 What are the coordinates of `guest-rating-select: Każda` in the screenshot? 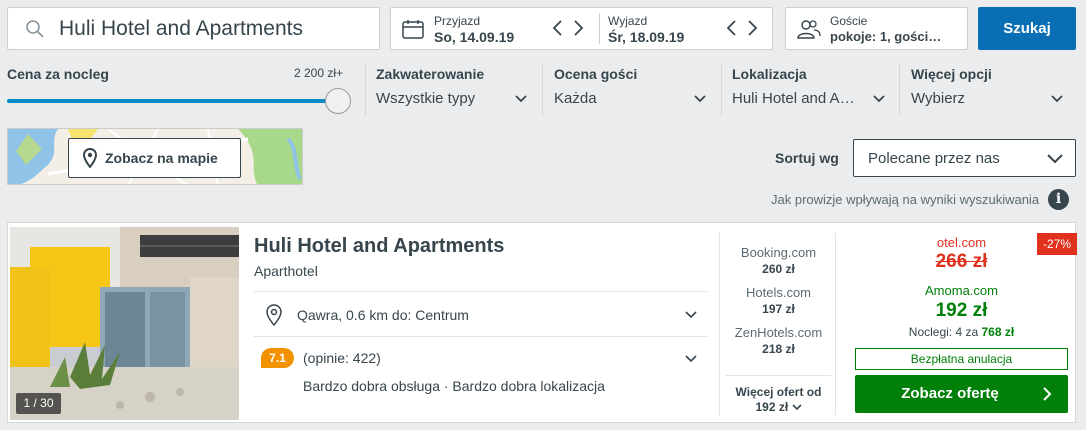 It's located at (575, 98).